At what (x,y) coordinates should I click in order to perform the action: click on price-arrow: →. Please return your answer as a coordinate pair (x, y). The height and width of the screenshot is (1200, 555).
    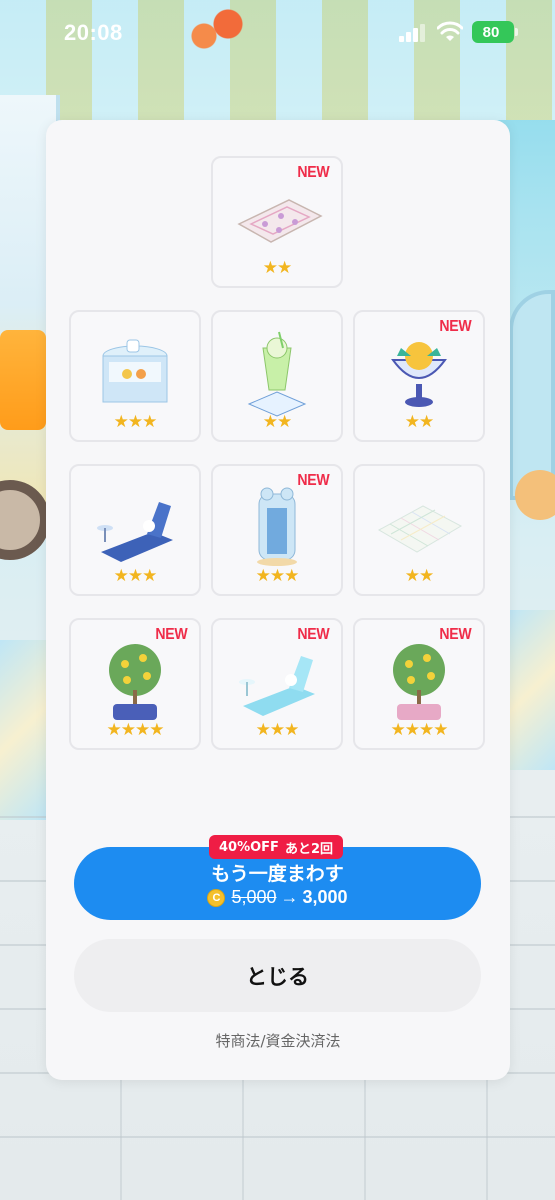
    Looking at the image, I should click on (289, 897).